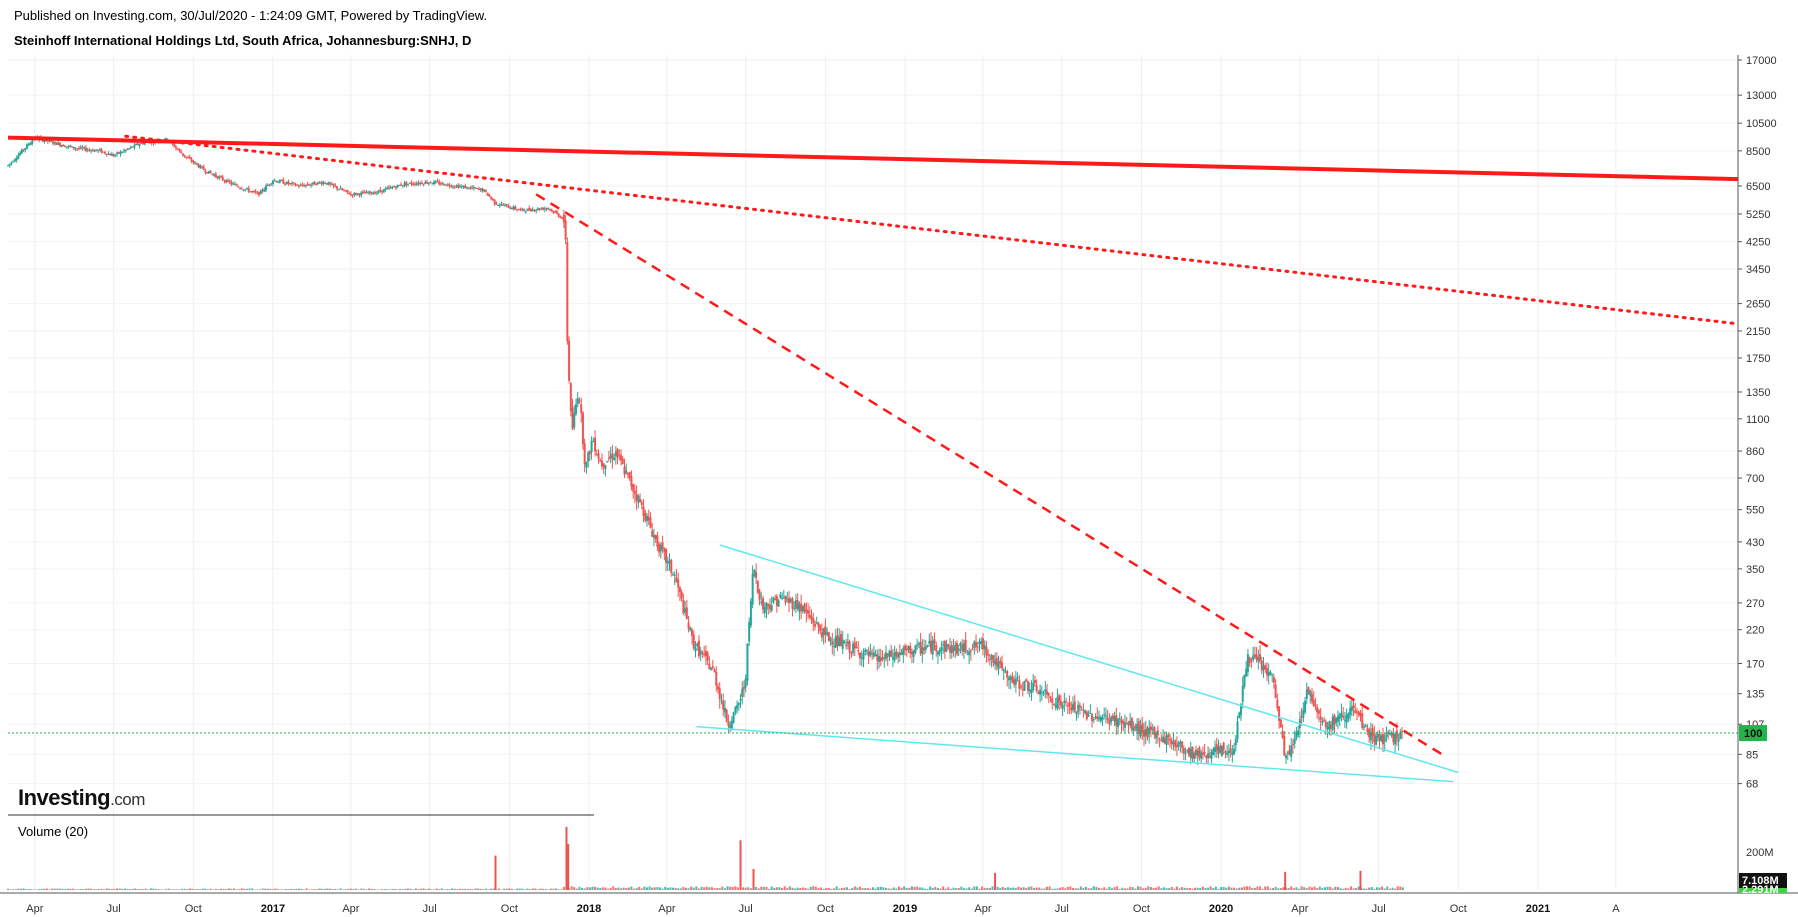 This screenshot has height=917, width=1798. What do you see at coordinates (1752, 755) in the screenshot?
I see `y-tick-label: 85` at bounding box center [1752, 755].